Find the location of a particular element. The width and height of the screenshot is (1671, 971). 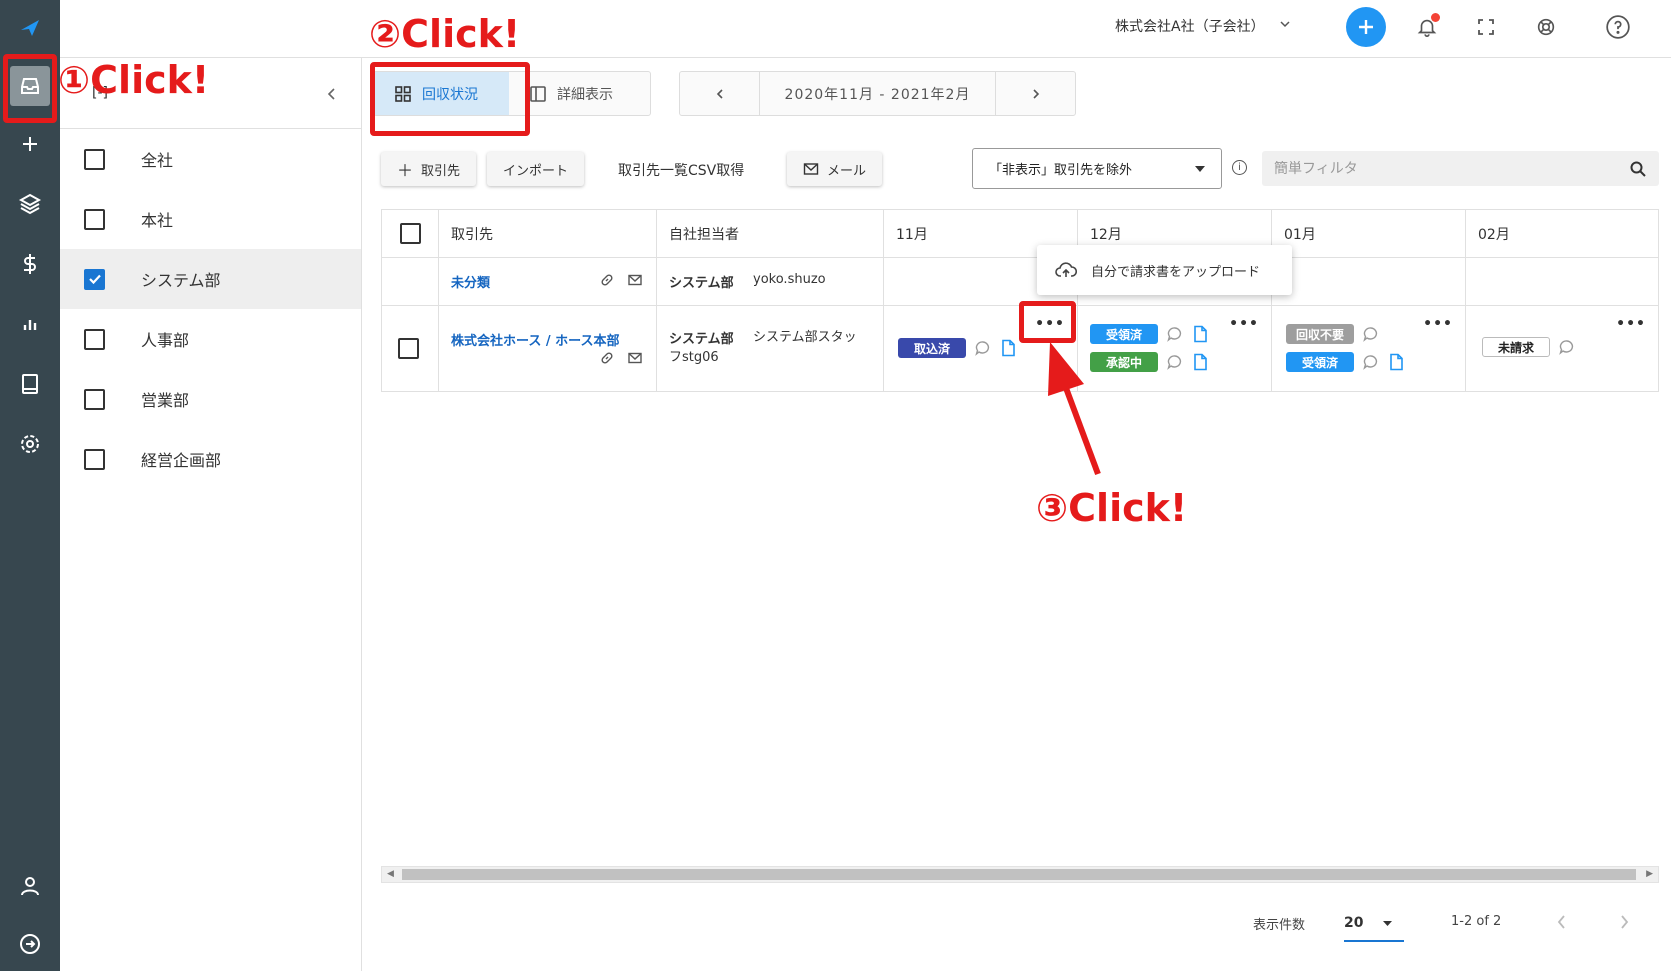

partner-link: 未分類 is located at coordinates (470, 281).